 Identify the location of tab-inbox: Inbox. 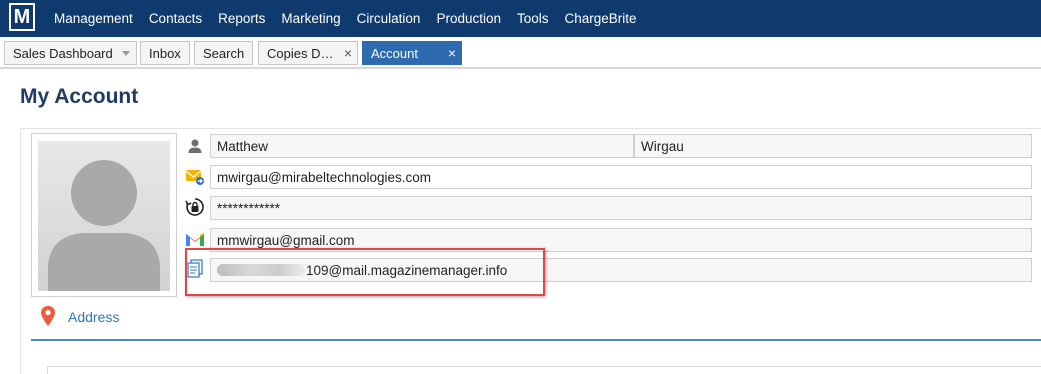
(165, 53).